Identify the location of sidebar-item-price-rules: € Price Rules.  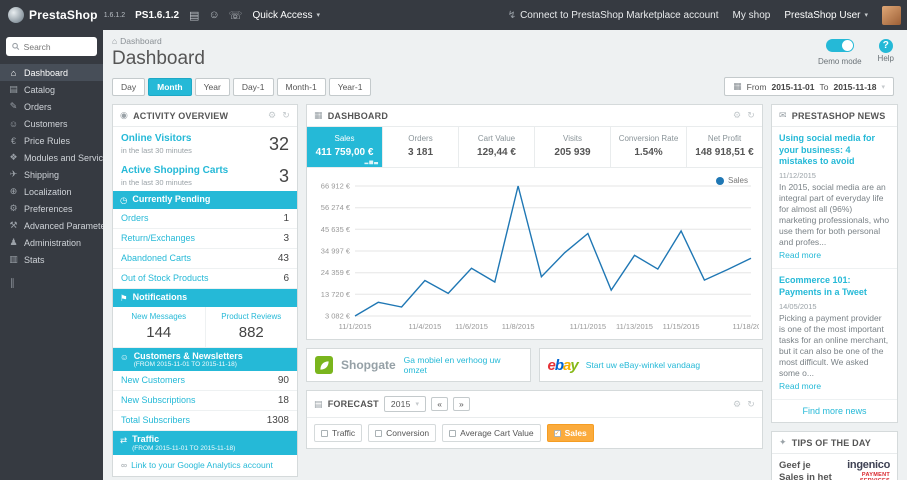
(51, 140).